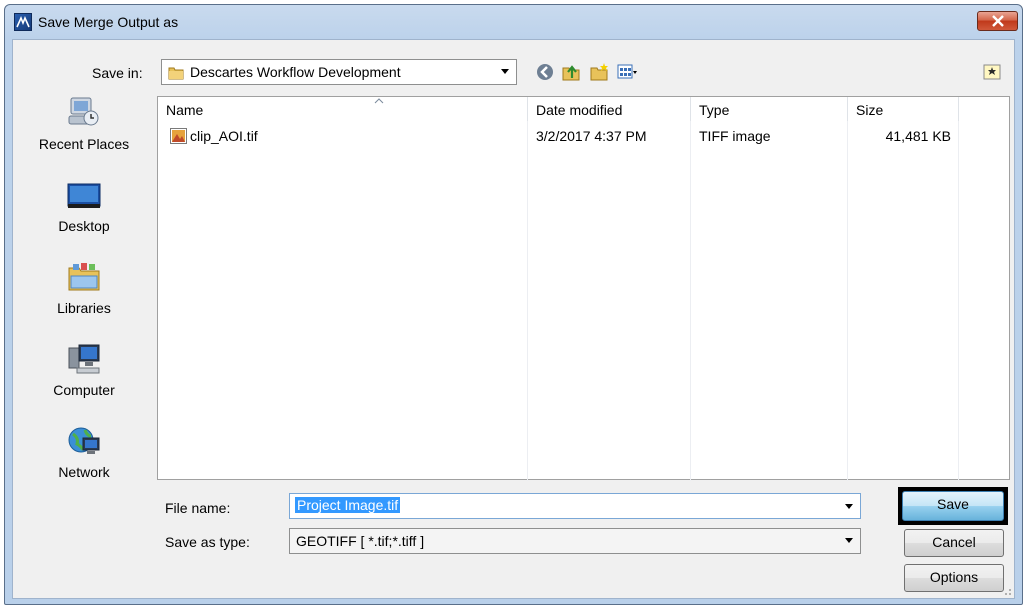 The width and height of the screenshot is (1029, 609). I want to click on place-recent-places: Recent Places, so click(84, 131).